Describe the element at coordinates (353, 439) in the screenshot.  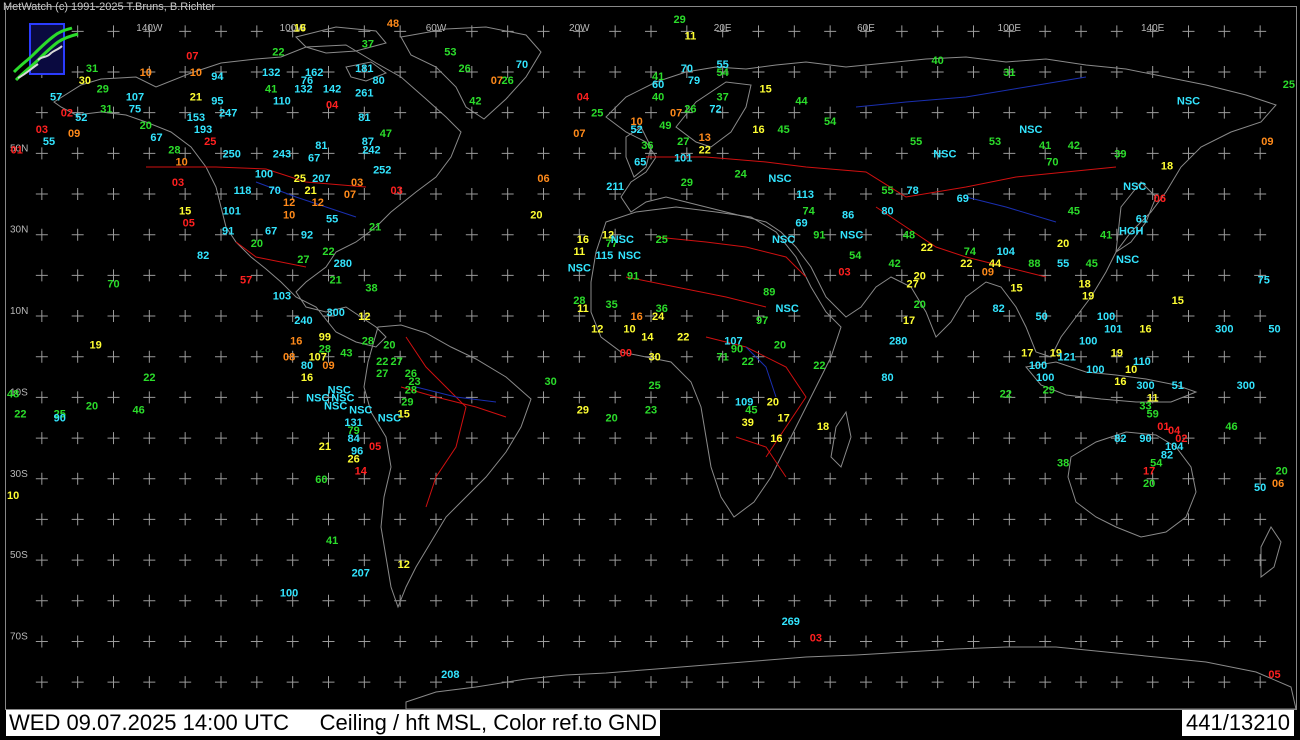
I see `station-ceiling-label: 84` at that location.